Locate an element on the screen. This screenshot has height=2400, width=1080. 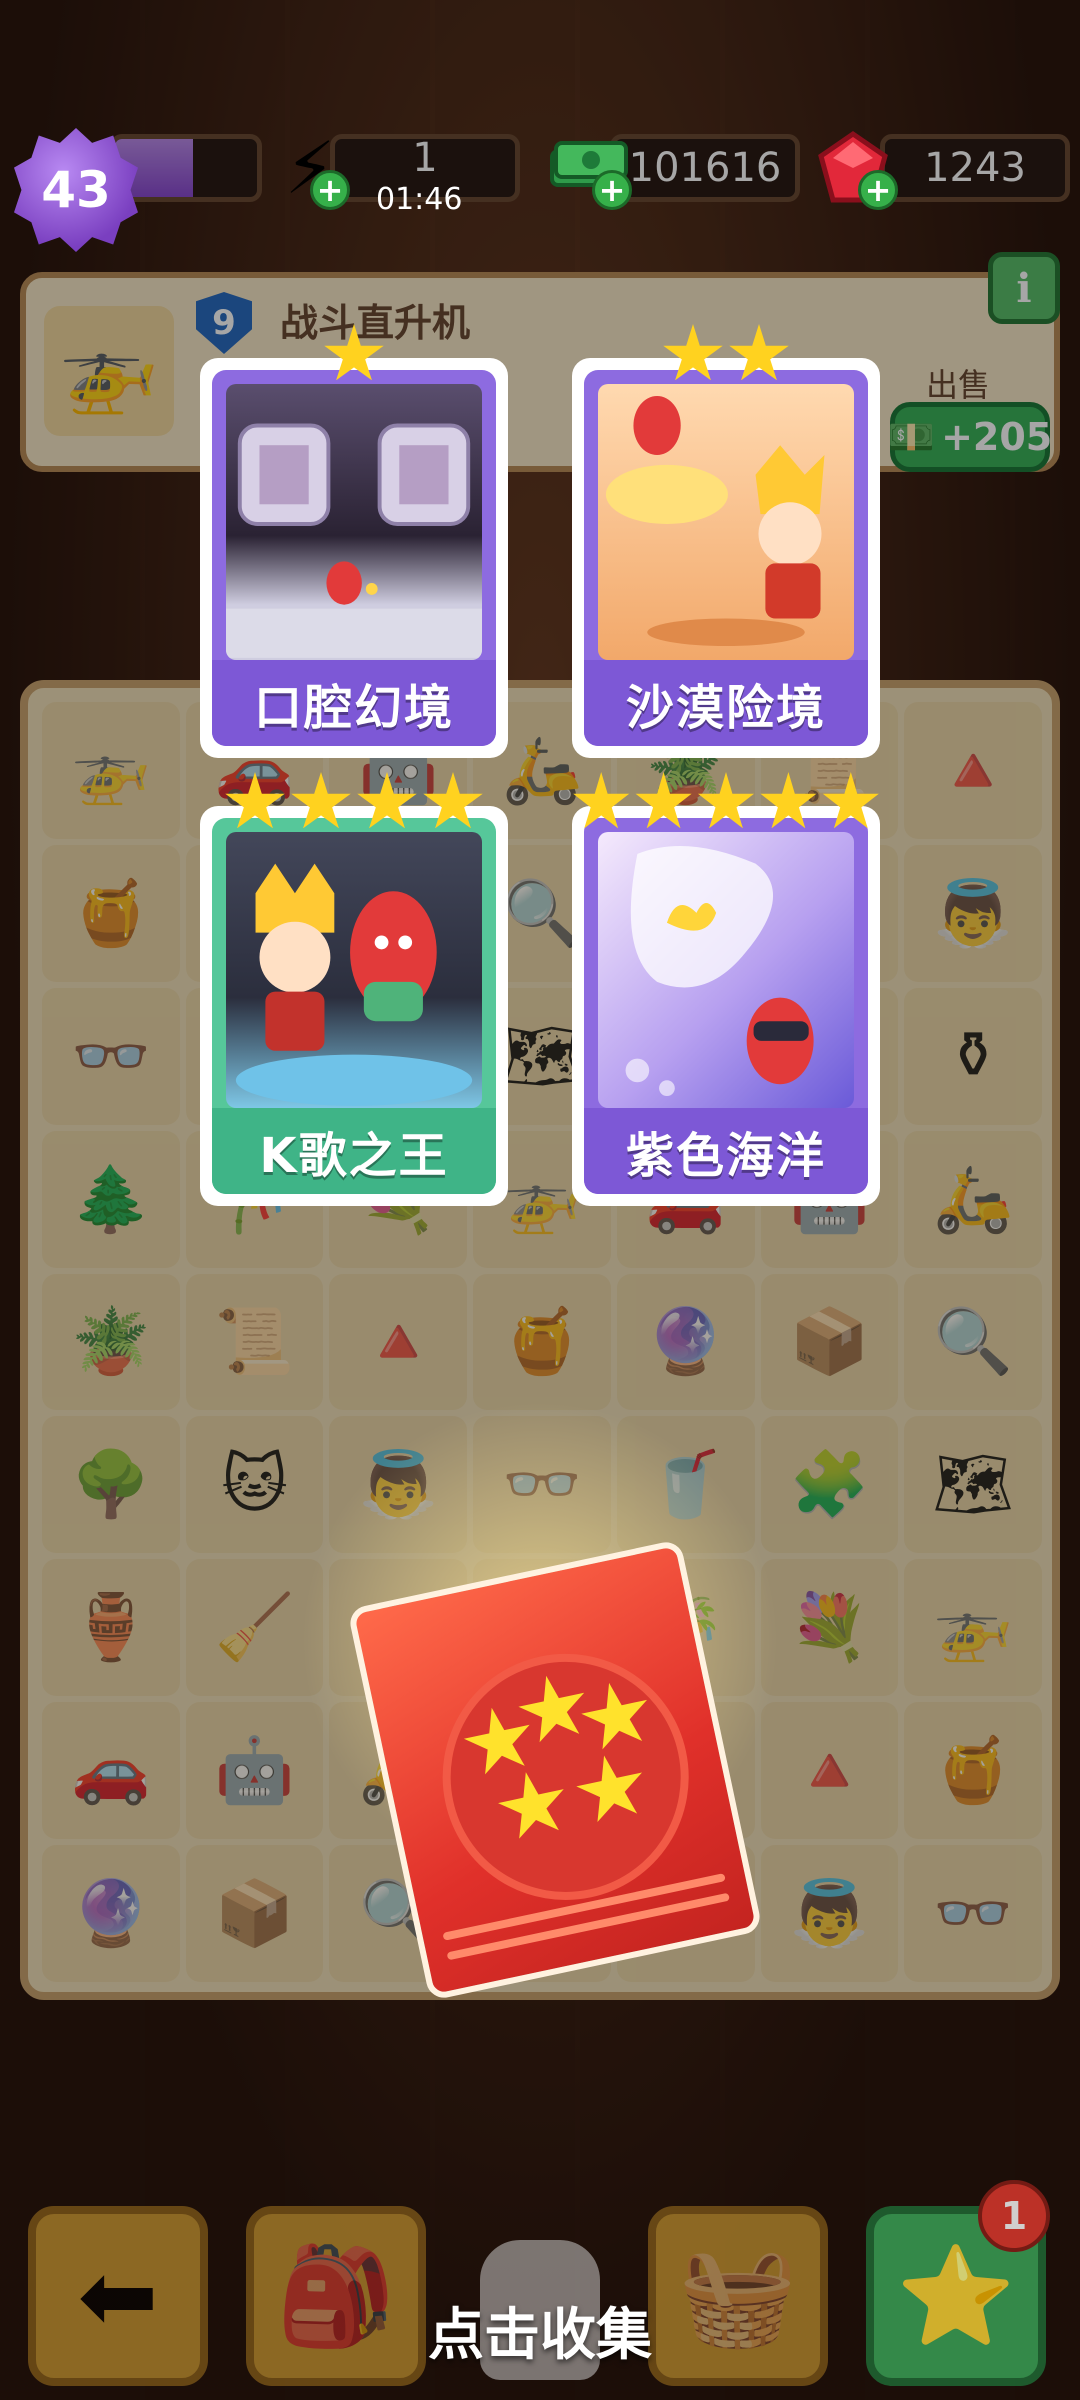
sticker-card-3: K歌之王 is located at coordinates (354, 989).